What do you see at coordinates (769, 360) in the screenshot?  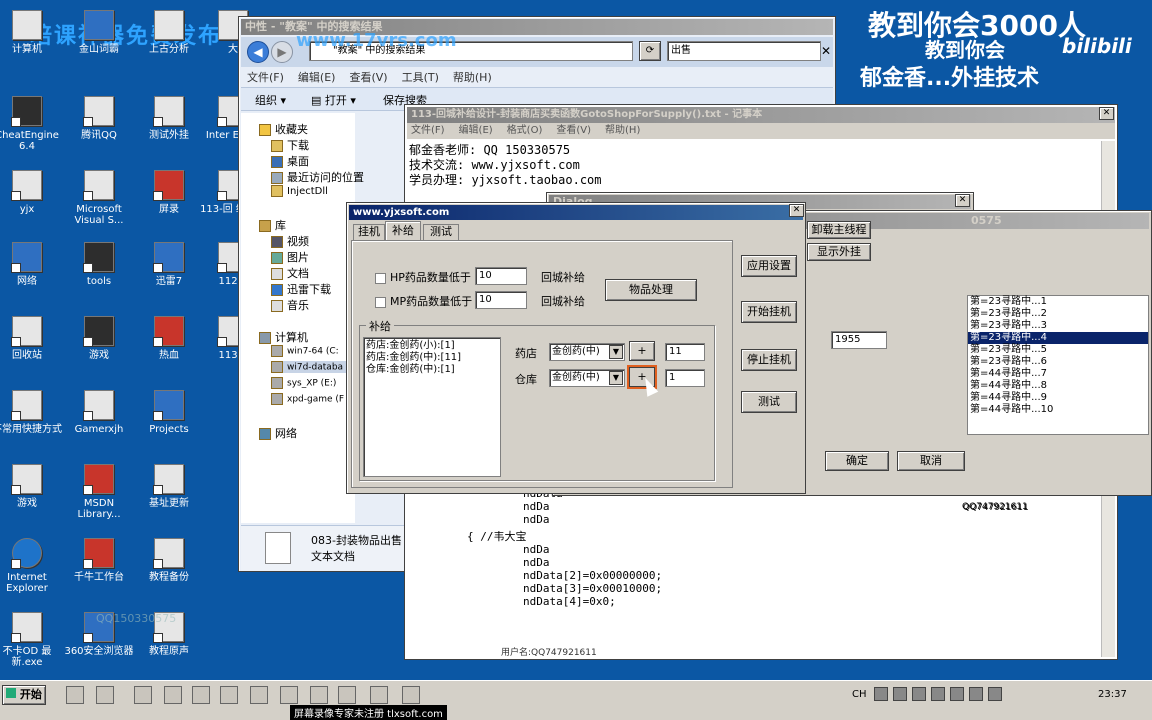 I see `stop-hangup-button: 停止挂机` at bounding box center [769, 360].